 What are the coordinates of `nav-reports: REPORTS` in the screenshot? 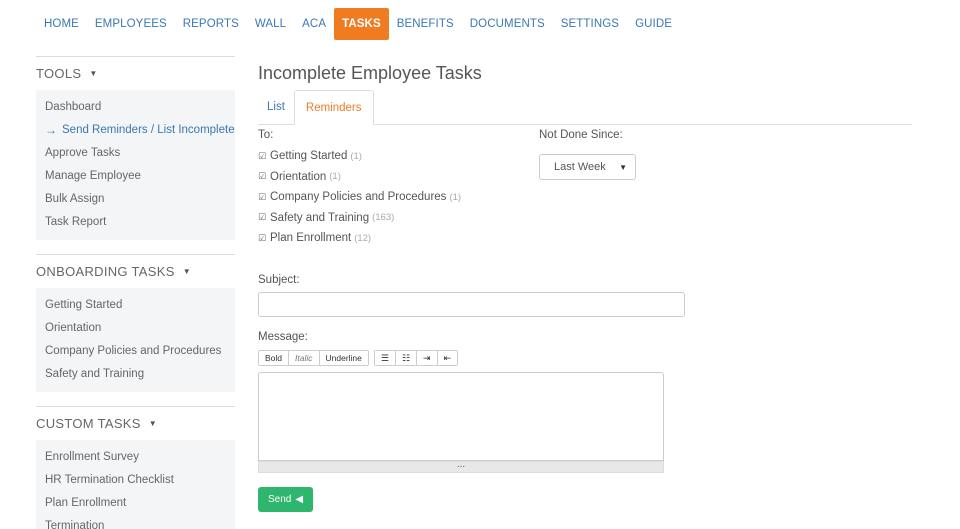 It's located at (211, 24).